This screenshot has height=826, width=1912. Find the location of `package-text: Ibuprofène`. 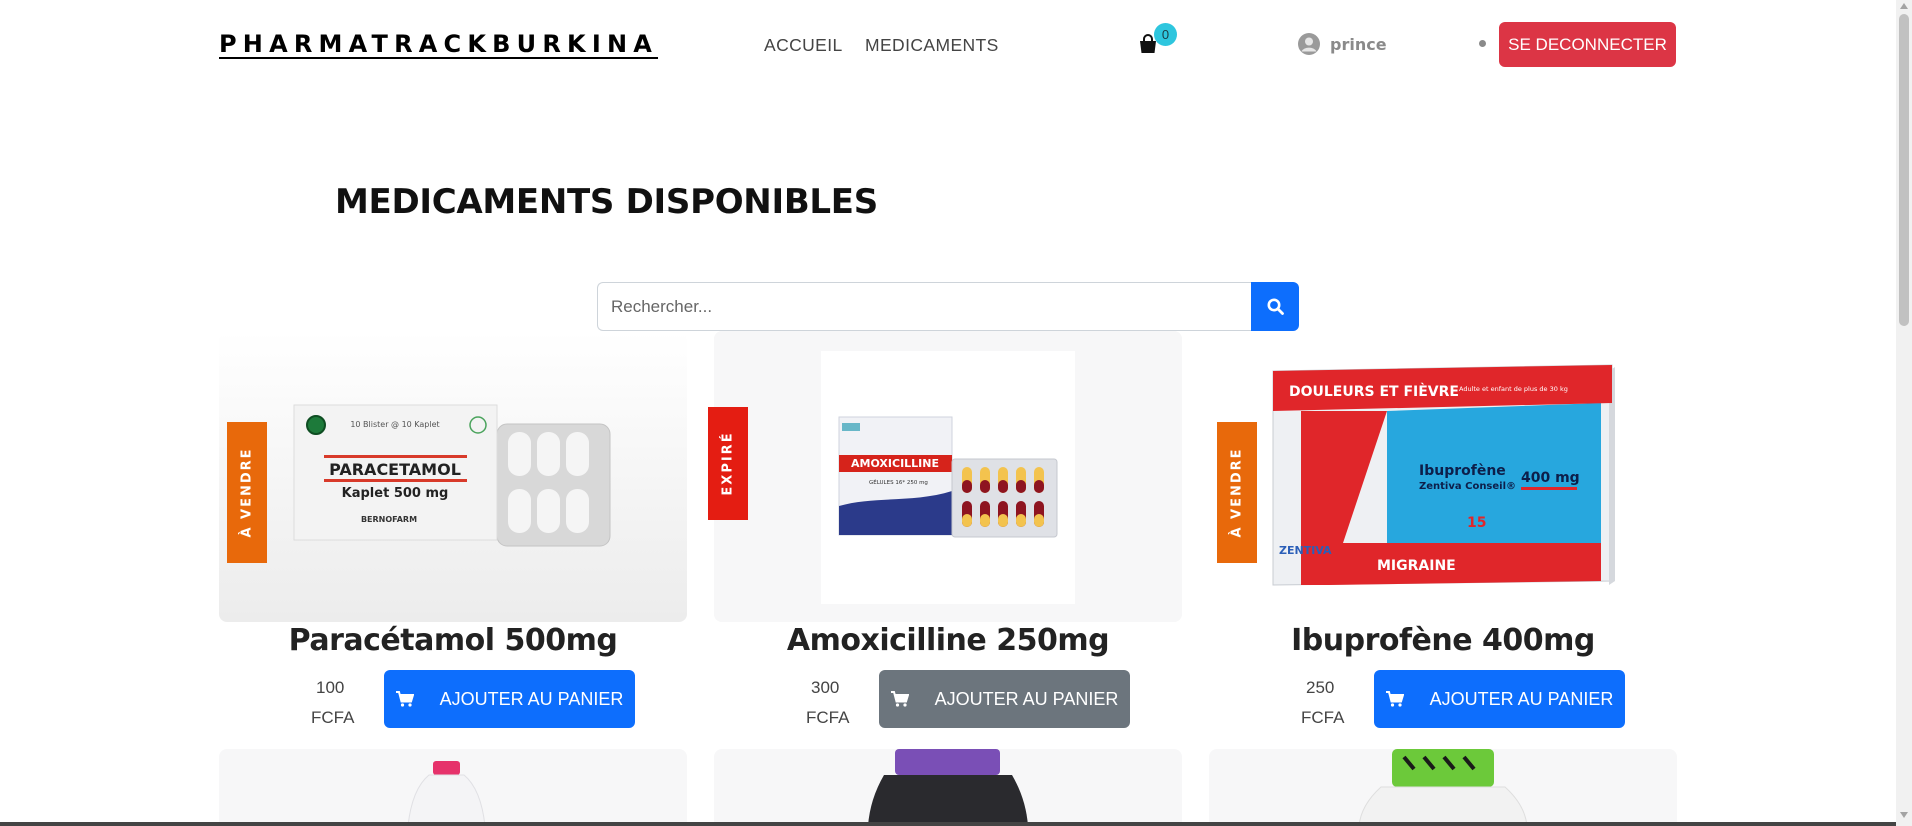

package-text: Ibuprofène is located at coordinates (1462, 471).